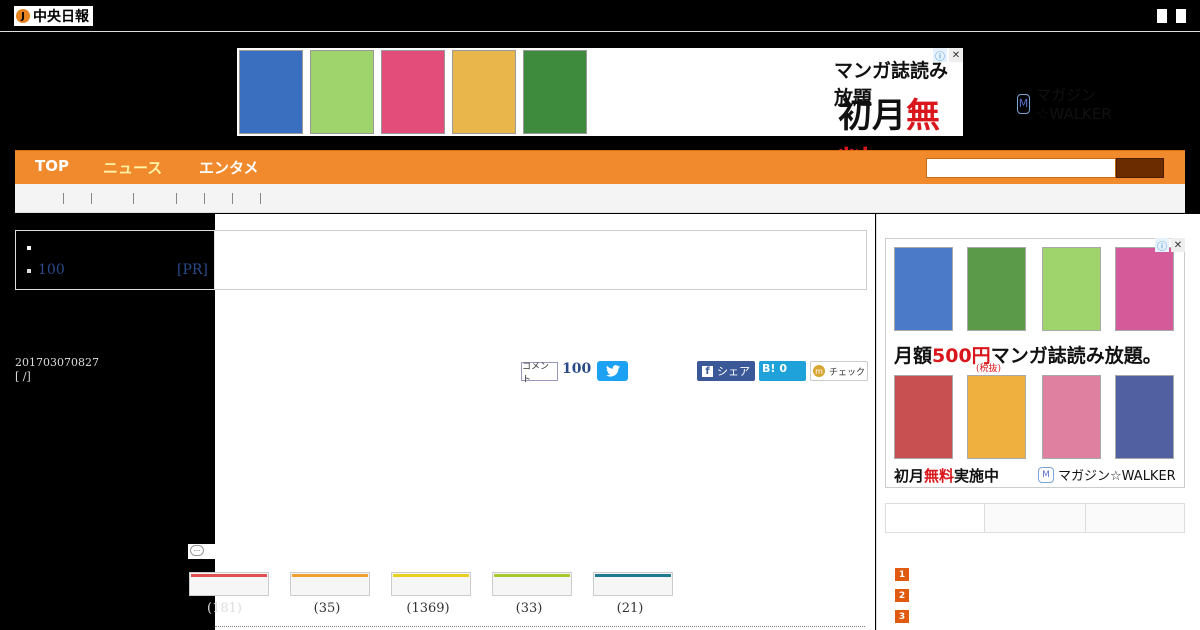  What do you see at coordinates (23, 16) in the screenshot?
I see `logo-icon: J` at bounding box center [23, 16].